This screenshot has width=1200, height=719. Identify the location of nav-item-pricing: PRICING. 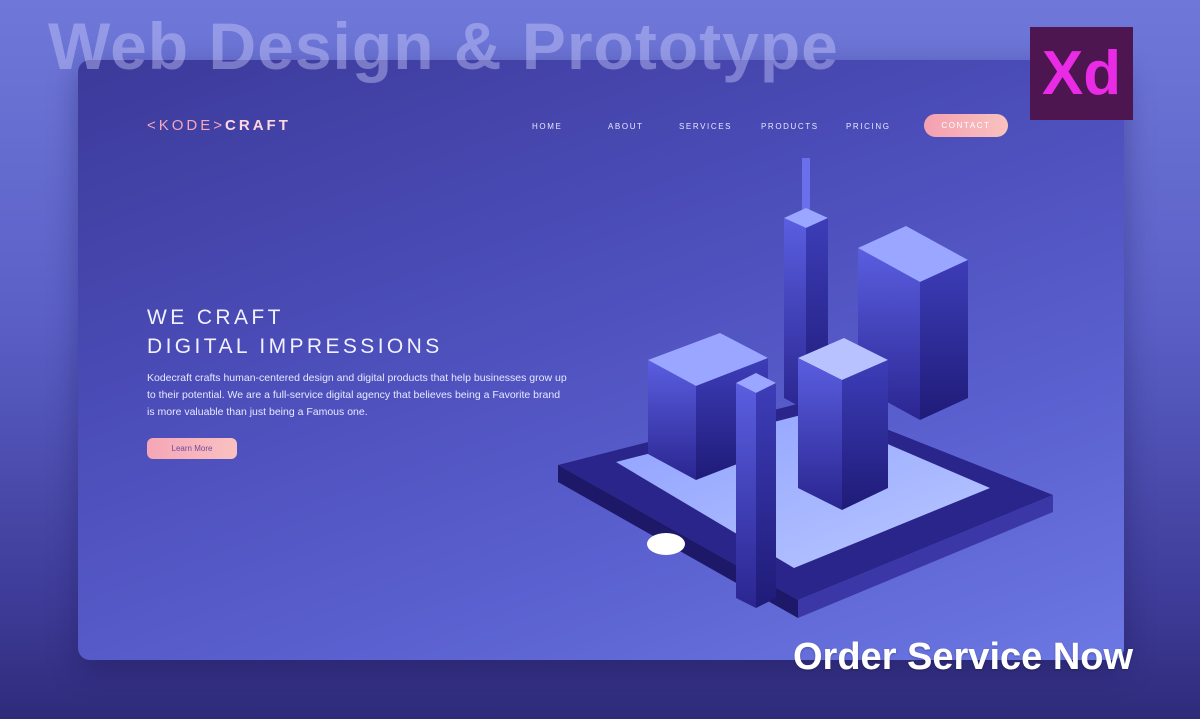
(868, 126).